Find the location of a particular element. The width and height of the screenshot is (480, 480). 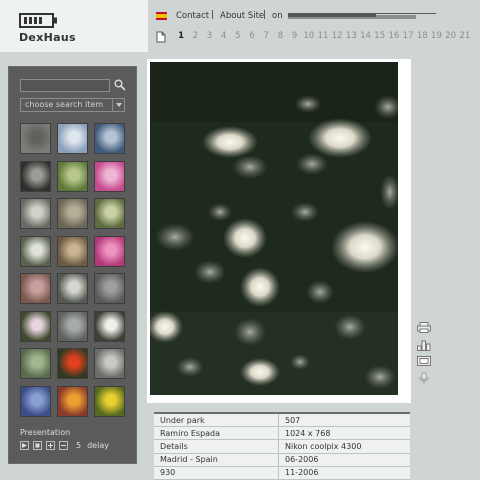

page-link: 9 is located at coordinates (295, 36).